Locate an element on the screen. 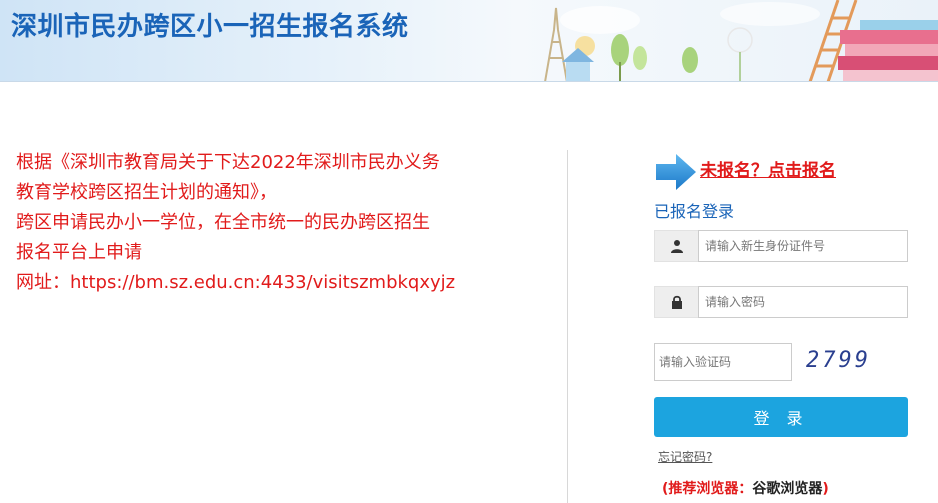 The width and height of the screenshot is (938, 503). school-illustration is located at coordinates (741, 40).